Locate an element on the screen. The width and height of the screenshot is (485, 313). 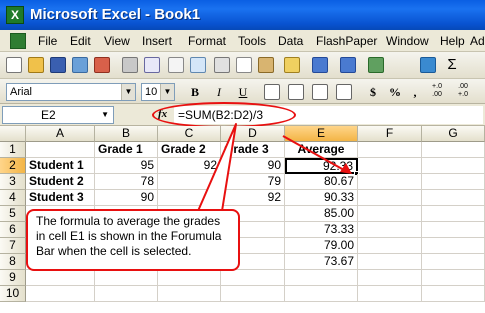
align-right-icon is located at coordinates (320, 92).